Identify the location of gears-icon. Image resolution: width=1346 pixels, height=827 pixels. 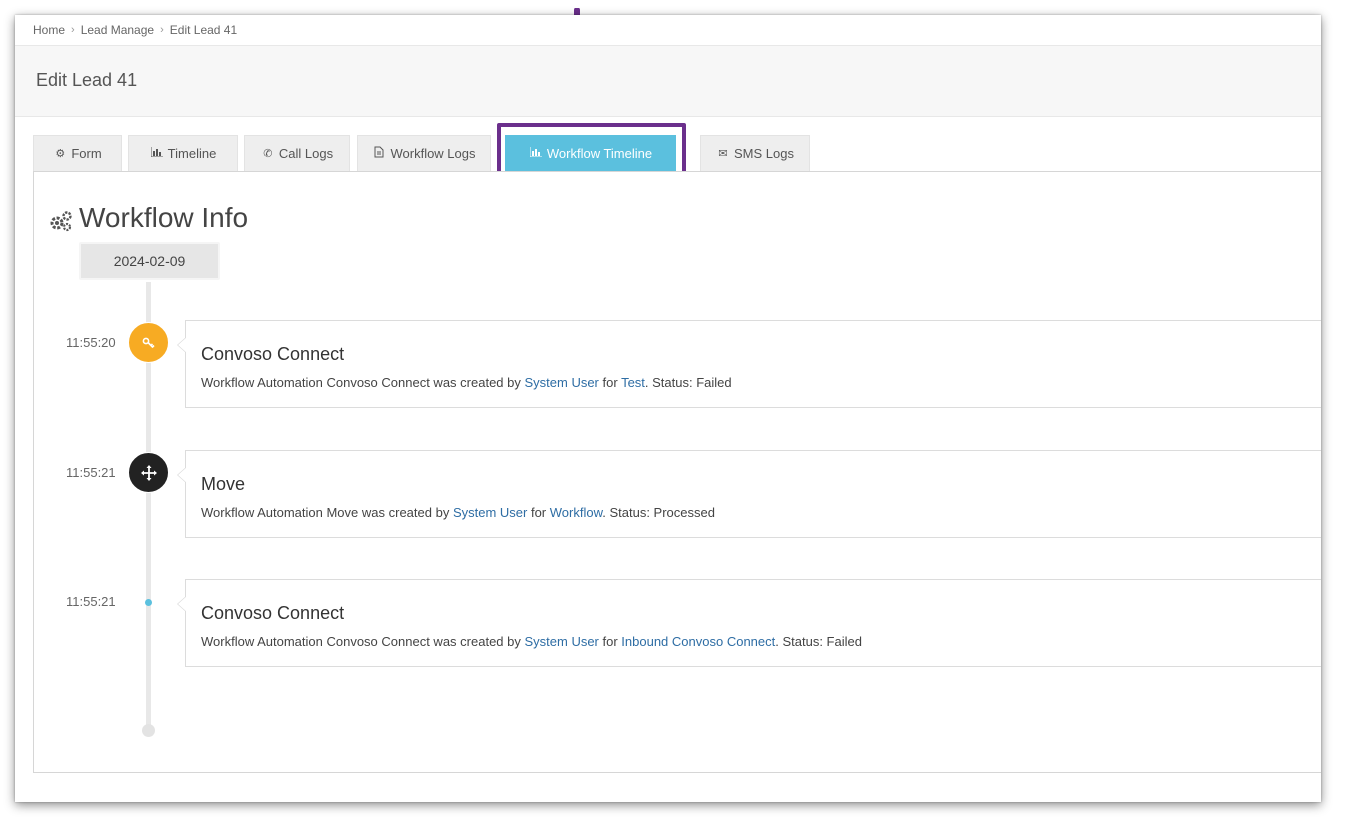
(61, 221).